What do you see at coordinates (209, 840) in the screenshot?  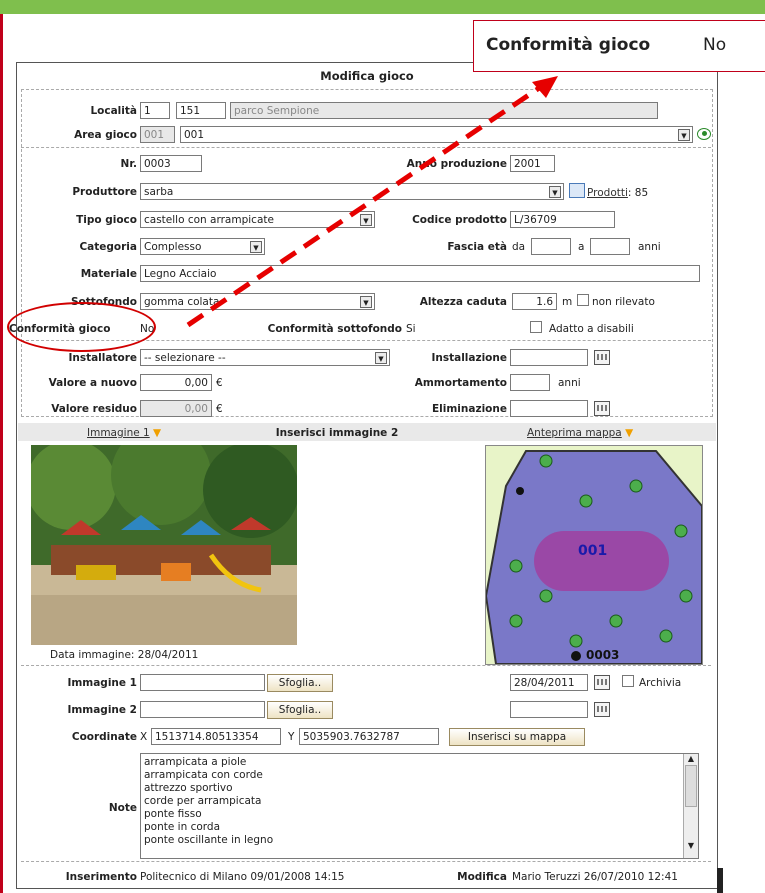 I see `note-line: ponte oscillante in legno` at bounding box center [209, 840].